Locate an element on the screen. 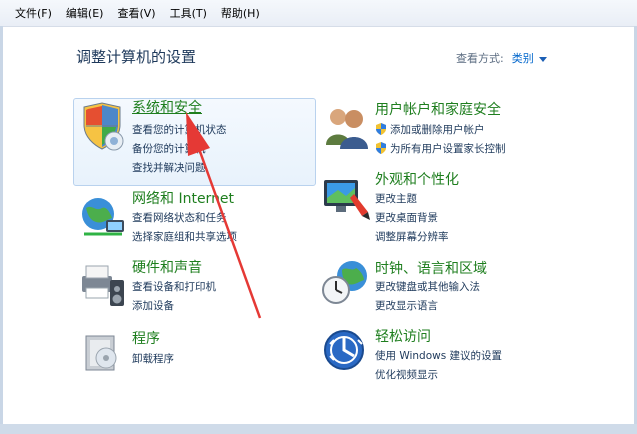 This screenshot has height=434, width=637. menu-view: 查看(V) is located at coordinates (136, 13).